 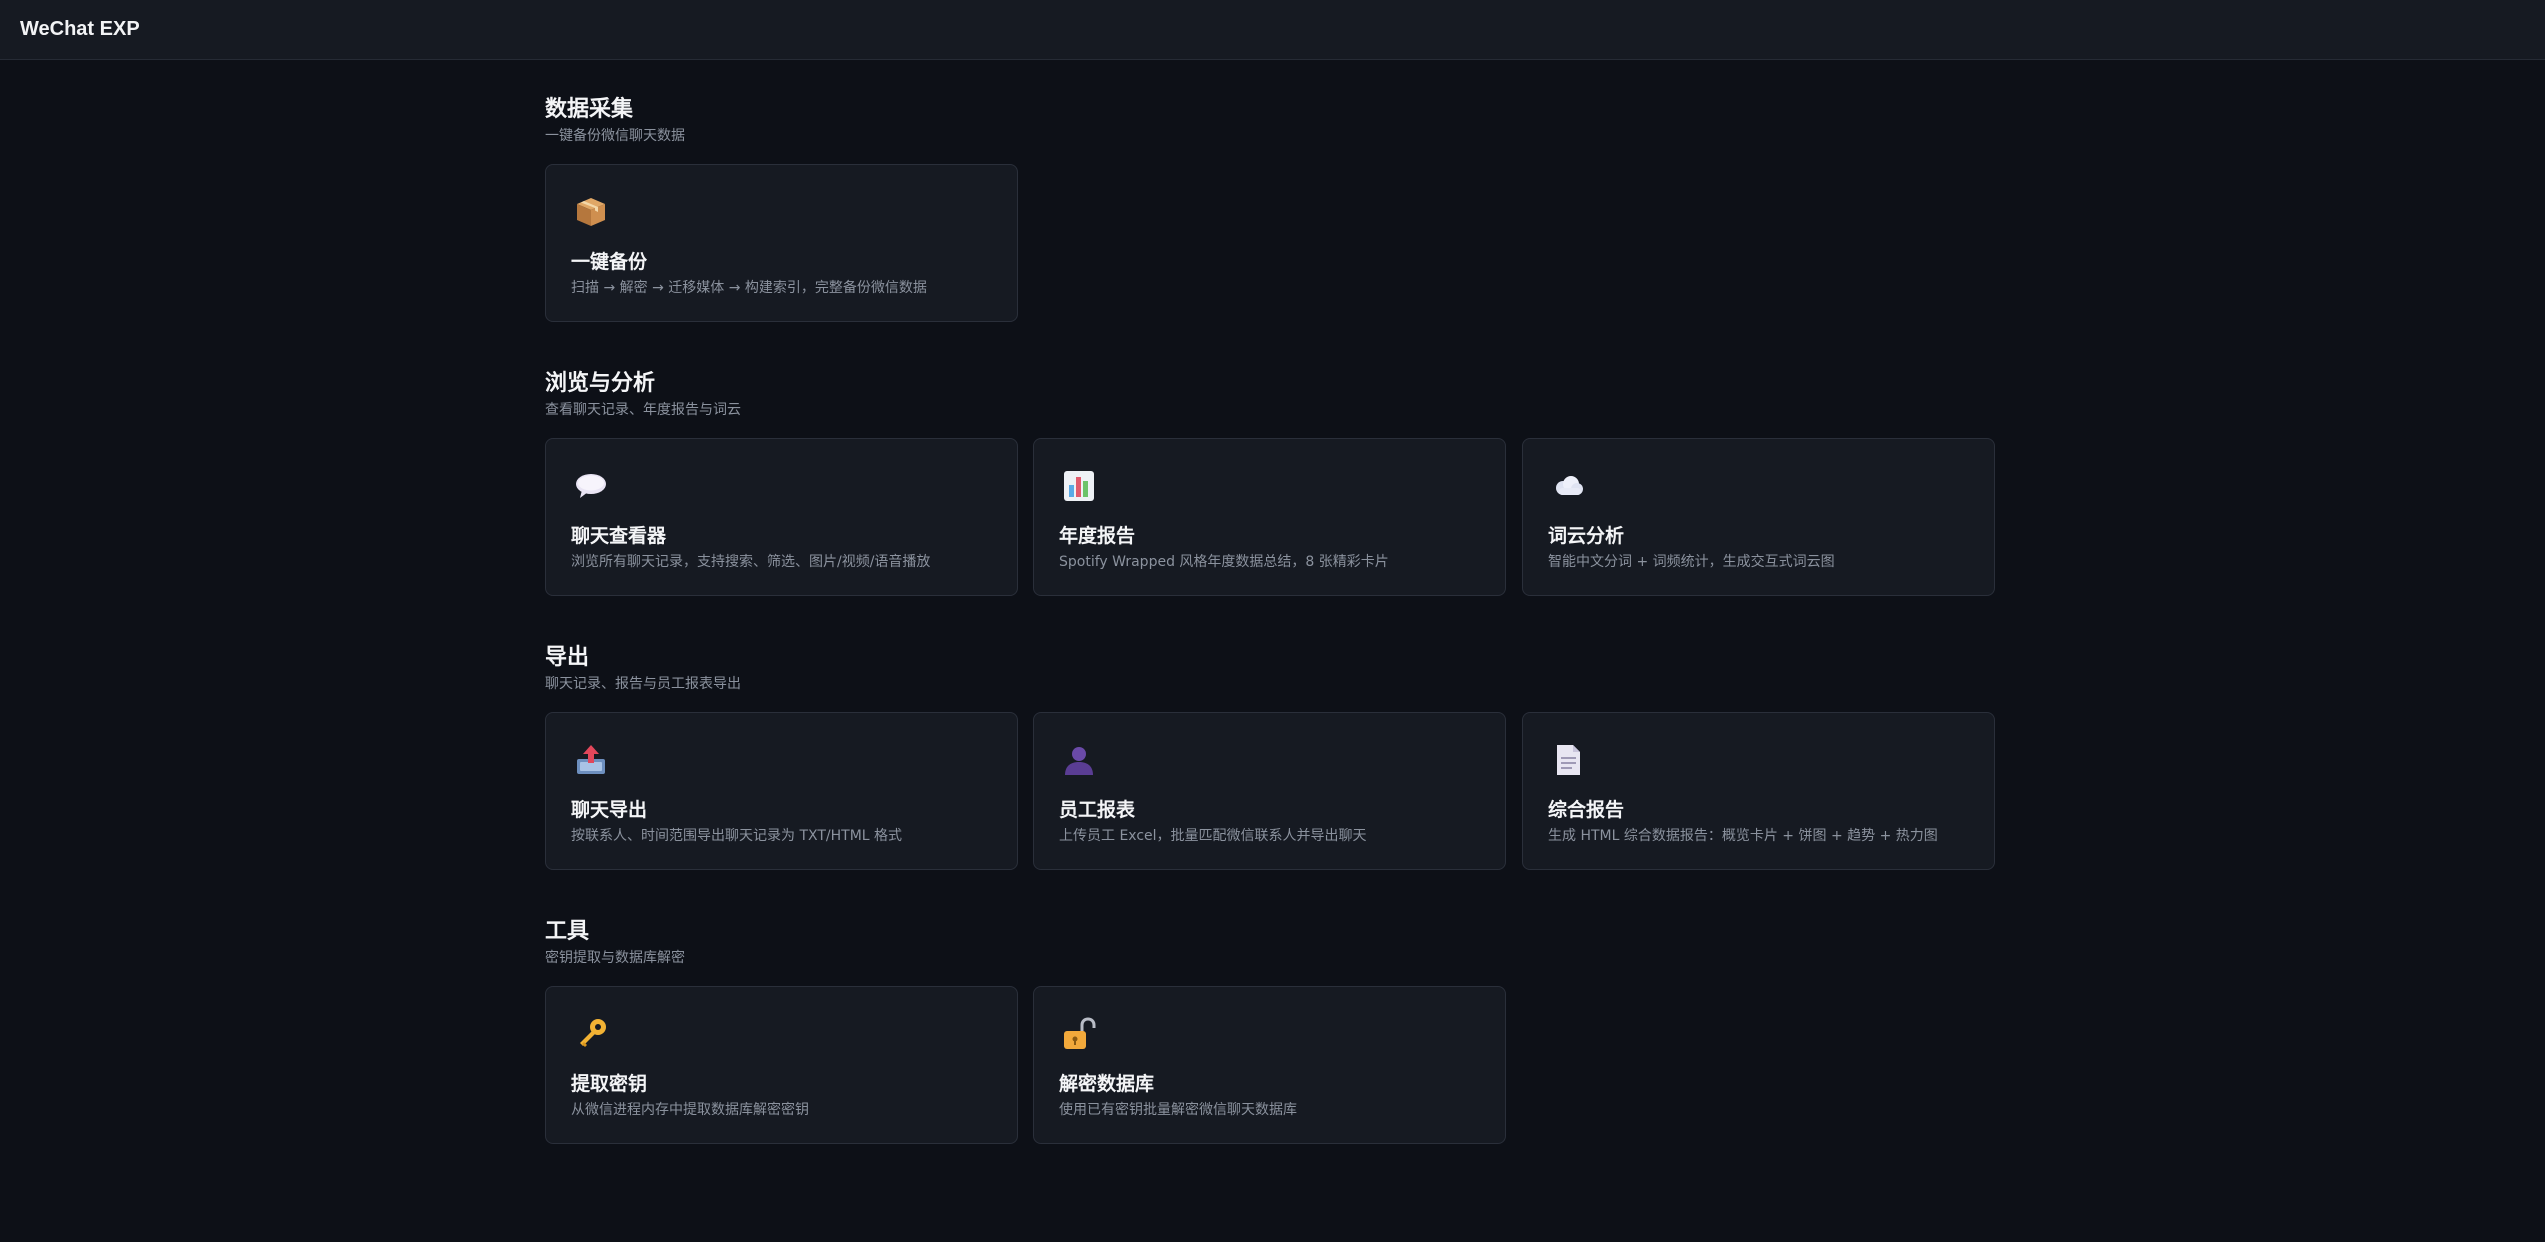 What do you see at coordinates (643, 684) in the screenshot?
I see `section-subtitle: 聊天记录、报告与员工报表导出` at bounding box center [643, 684].